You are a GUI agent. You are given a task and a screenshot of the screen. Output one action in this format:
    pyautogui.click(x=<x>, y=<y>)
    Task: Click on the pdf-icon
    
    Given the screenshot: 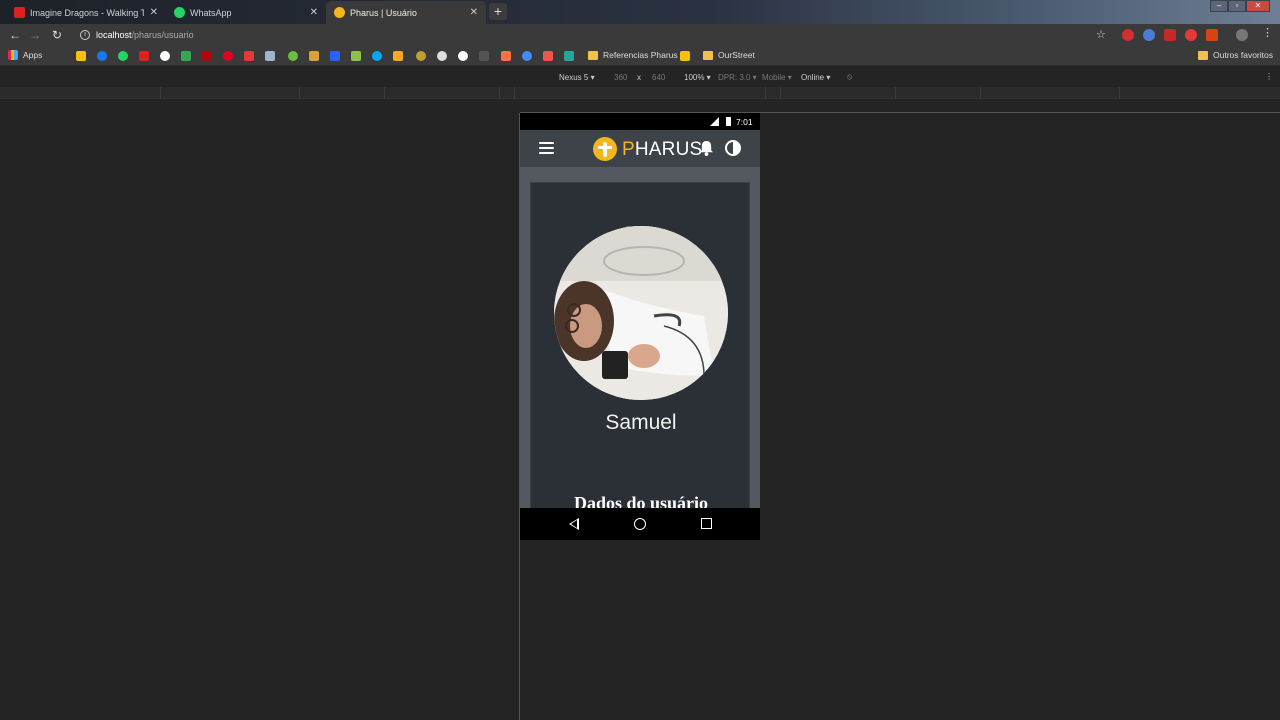 What is the action you would take?
    pyautogui.click(x=1170, y=35)
    